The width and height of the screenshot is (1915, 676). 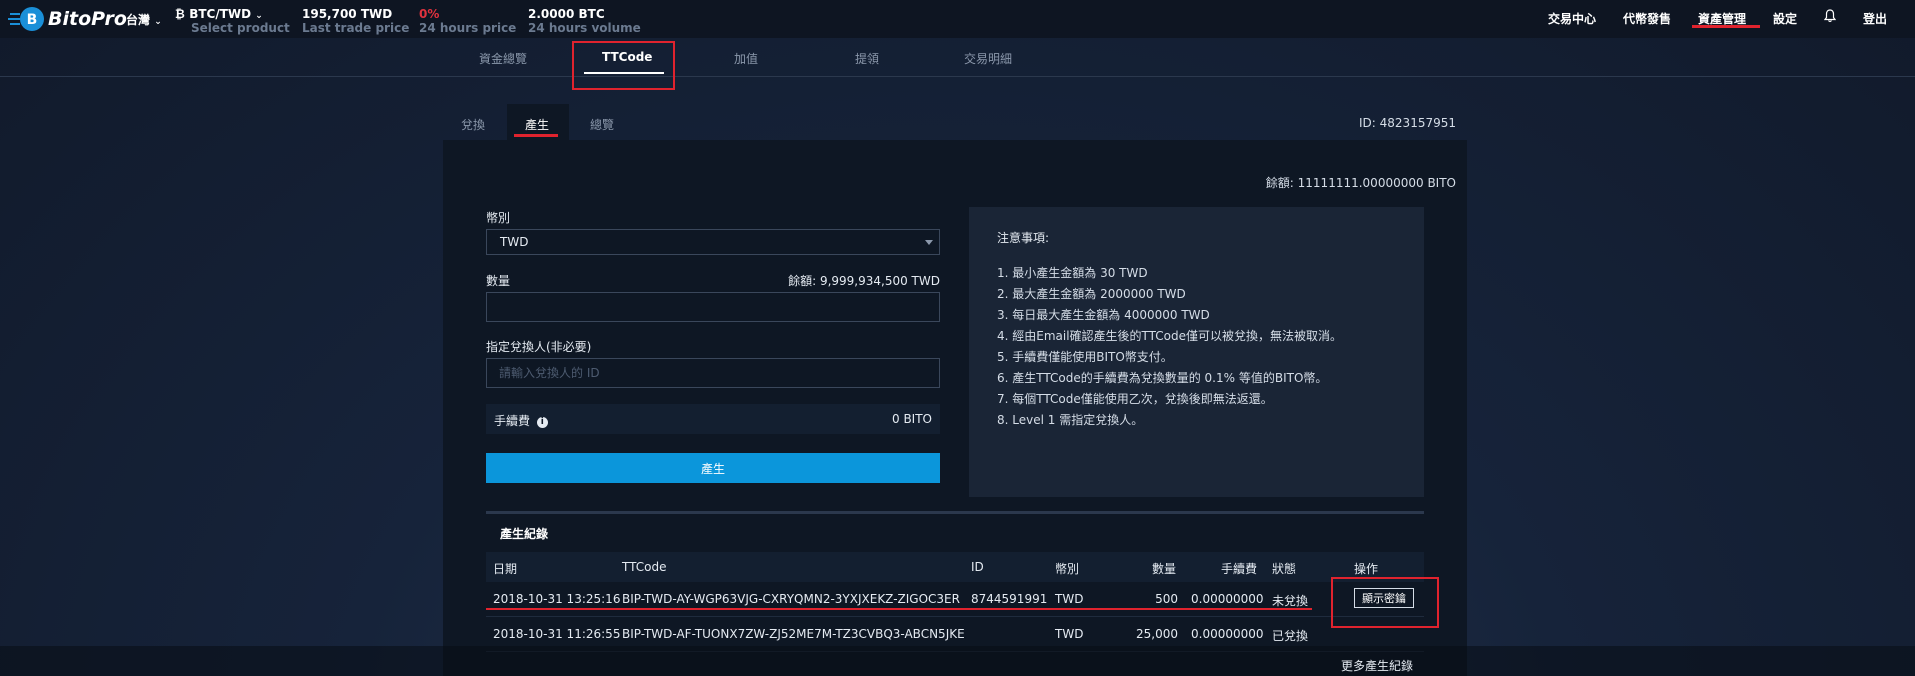 I want to click on fee-label-wrap: 手續費 i, so click(x=521, y=420).